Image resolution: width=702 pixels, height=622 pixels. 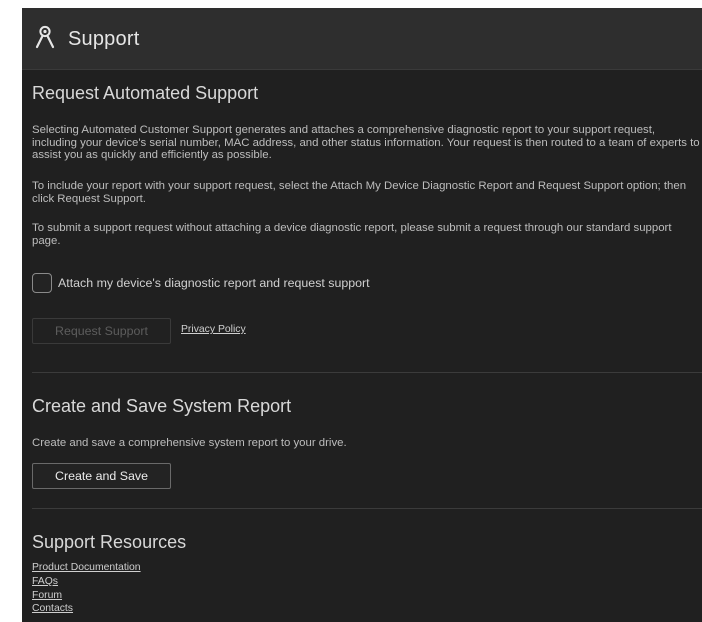 I want to click on page-header: Support, so click(x=362, y=39).